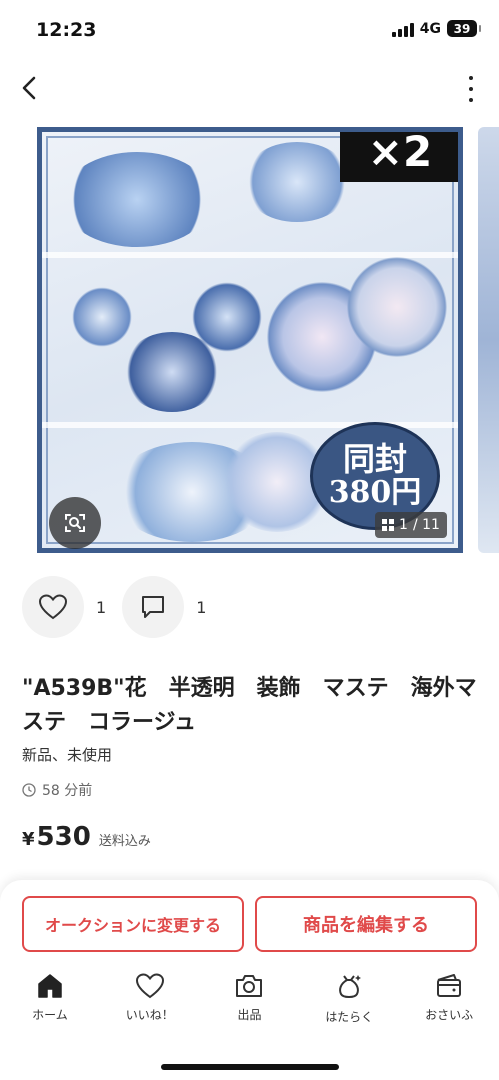 The width and height of the screenshot is (499, 1080). What do you see at coordinates (249, 705) in the screenshot?
I see `product-title: "A539B"花 半透明 装飾 マステ 海外マステ コラージュ` at bounding box center [249, 705].